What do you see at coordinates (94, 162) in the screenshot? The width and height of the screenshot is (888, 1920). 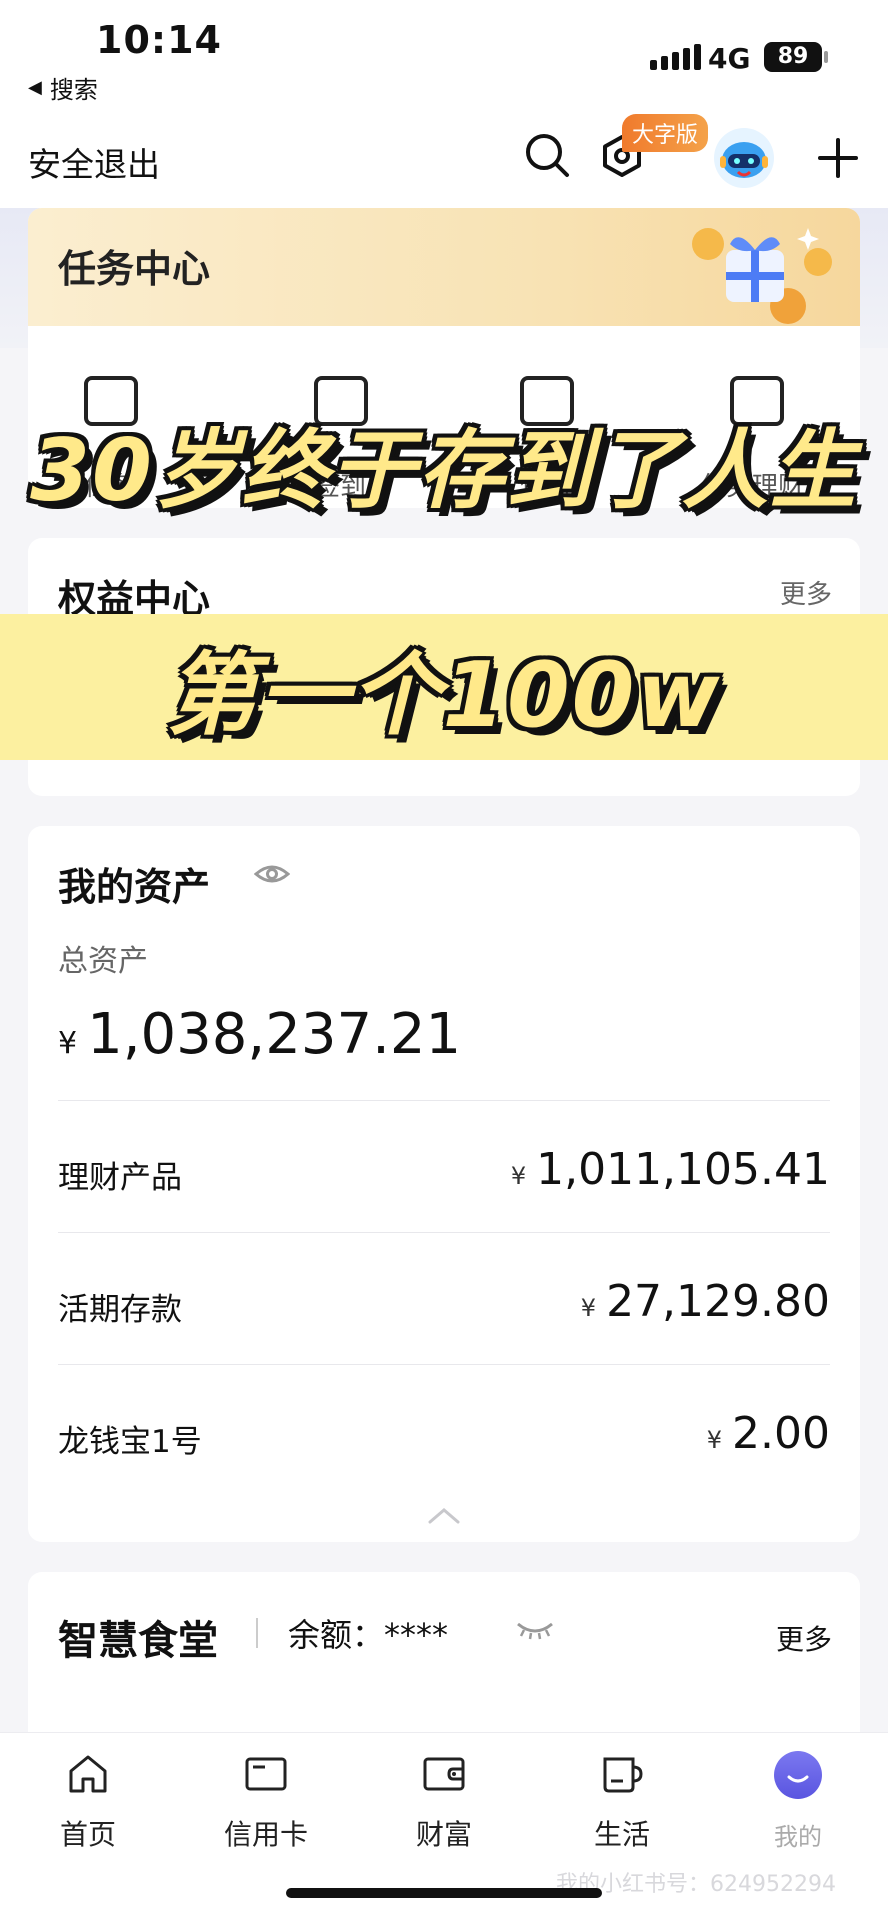 I see `logout-button: 安全退出` at bounding box center [94, 162].